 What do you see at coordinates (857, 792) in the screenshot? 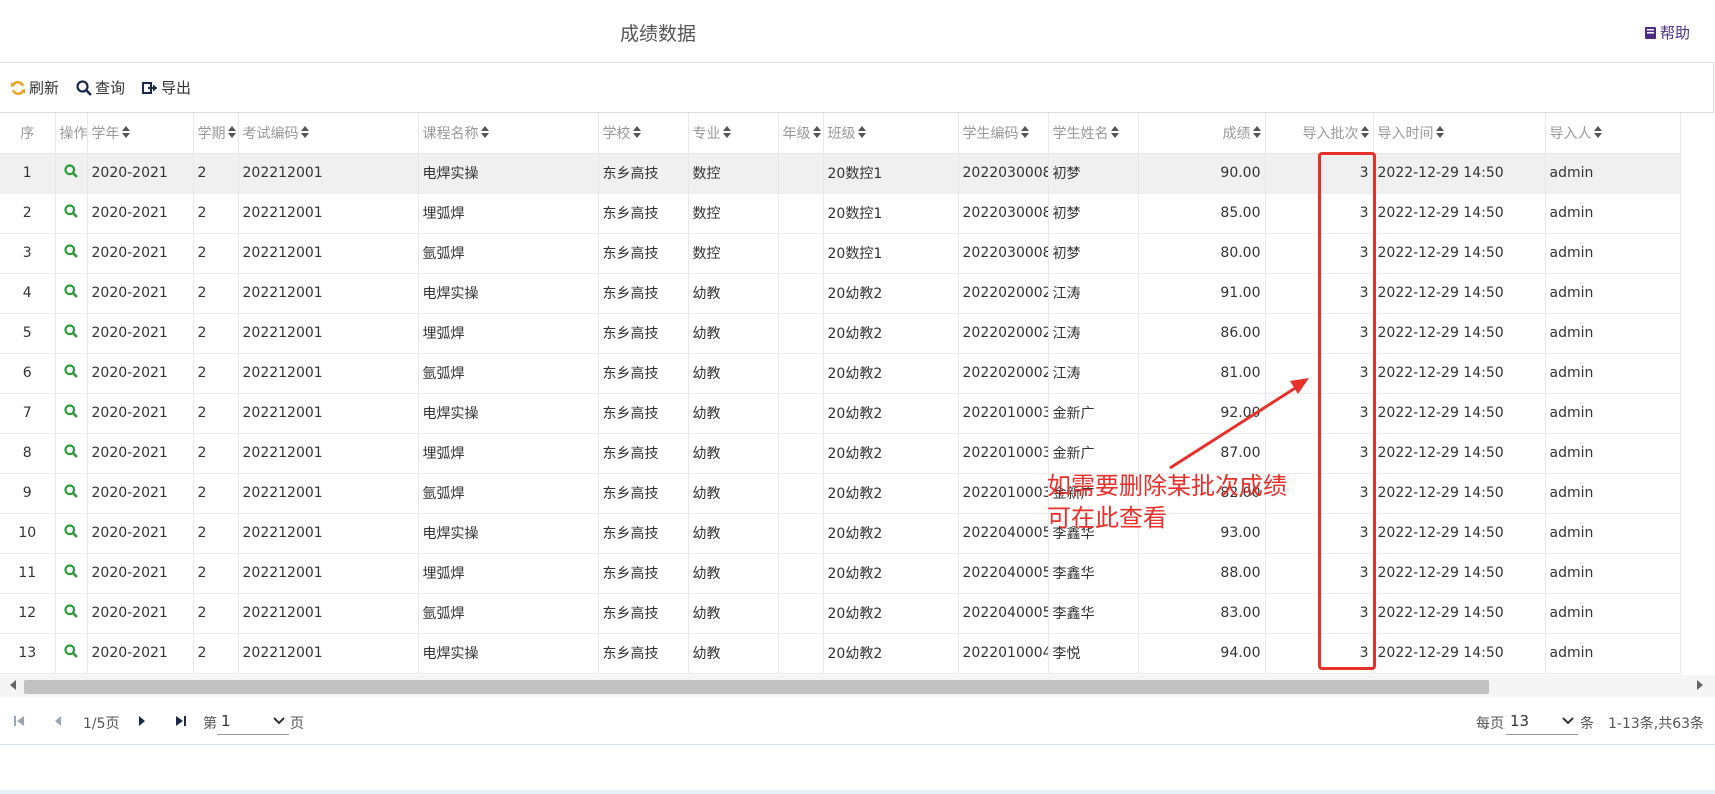
I see `bottom-strip` at bounding box center [857, 792].